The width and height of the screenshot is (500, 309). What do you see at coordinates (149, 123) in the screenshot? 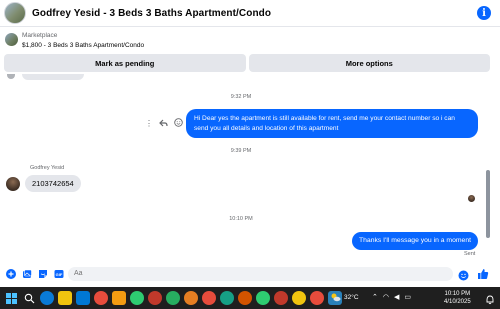
I see `more-icon: ⋮` at bounding box center [149, 123].